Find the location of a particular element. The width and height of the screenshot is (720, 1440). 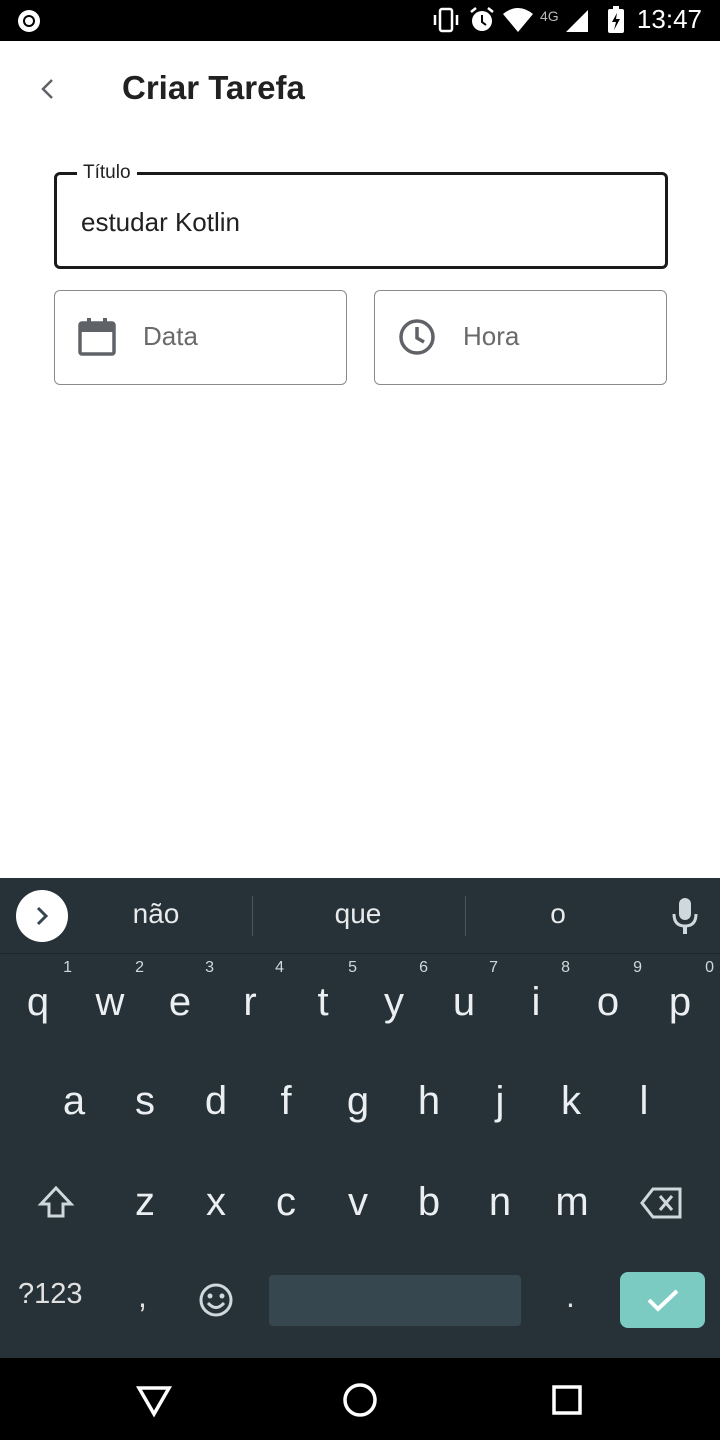

space-key is located at coordinates (395, 1300).